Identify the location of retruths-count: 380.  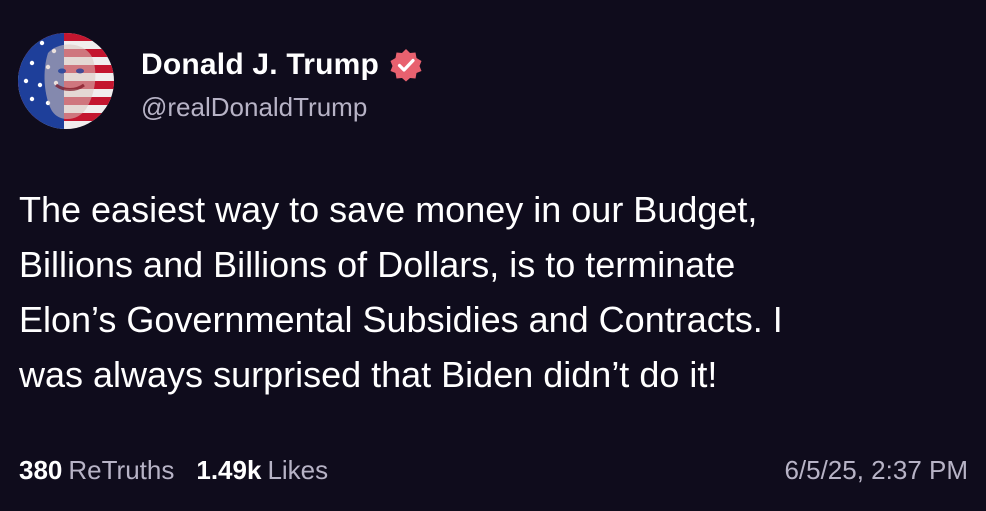
(41, 470).